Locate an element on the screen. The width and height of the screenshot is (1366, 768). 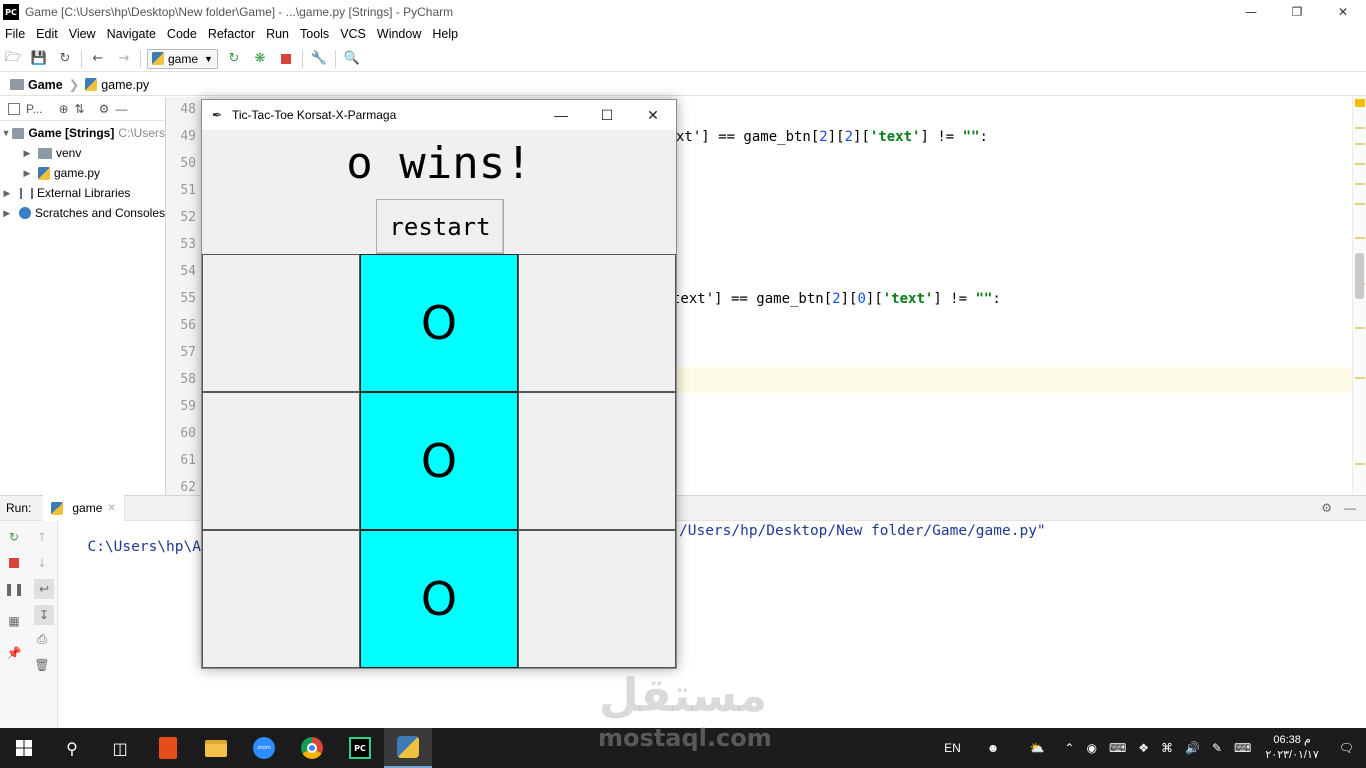
soft-wrap-icon: ↩ is located at coordinates (44, 589).